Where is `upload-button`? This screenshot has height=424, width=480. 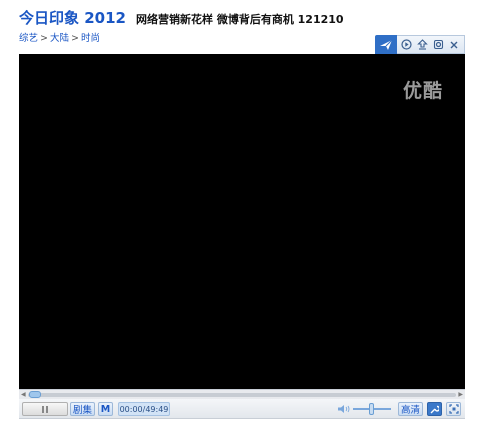
upload-button is located at coordinates (423, 45).